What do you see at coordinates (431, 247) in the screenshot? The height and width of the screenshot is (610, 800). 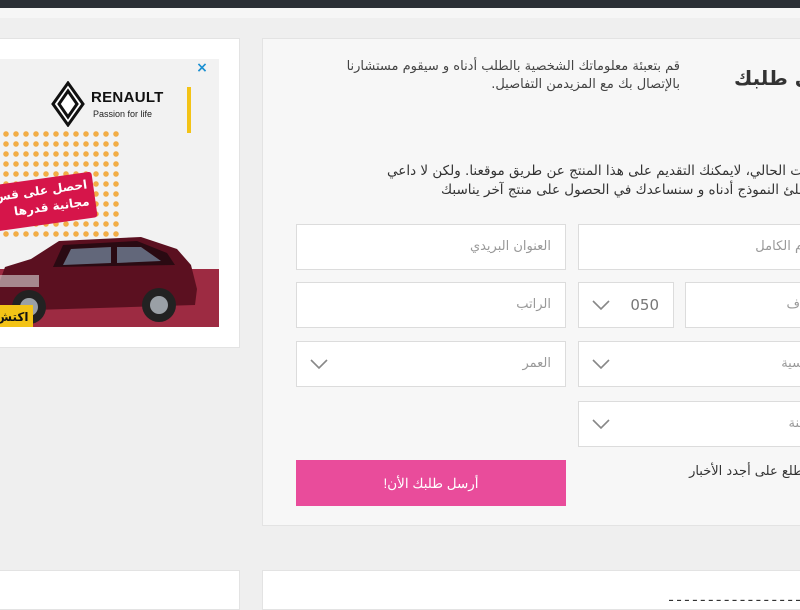 I see `email-field: العنوان البريدي` at bounding box center [431, 247].